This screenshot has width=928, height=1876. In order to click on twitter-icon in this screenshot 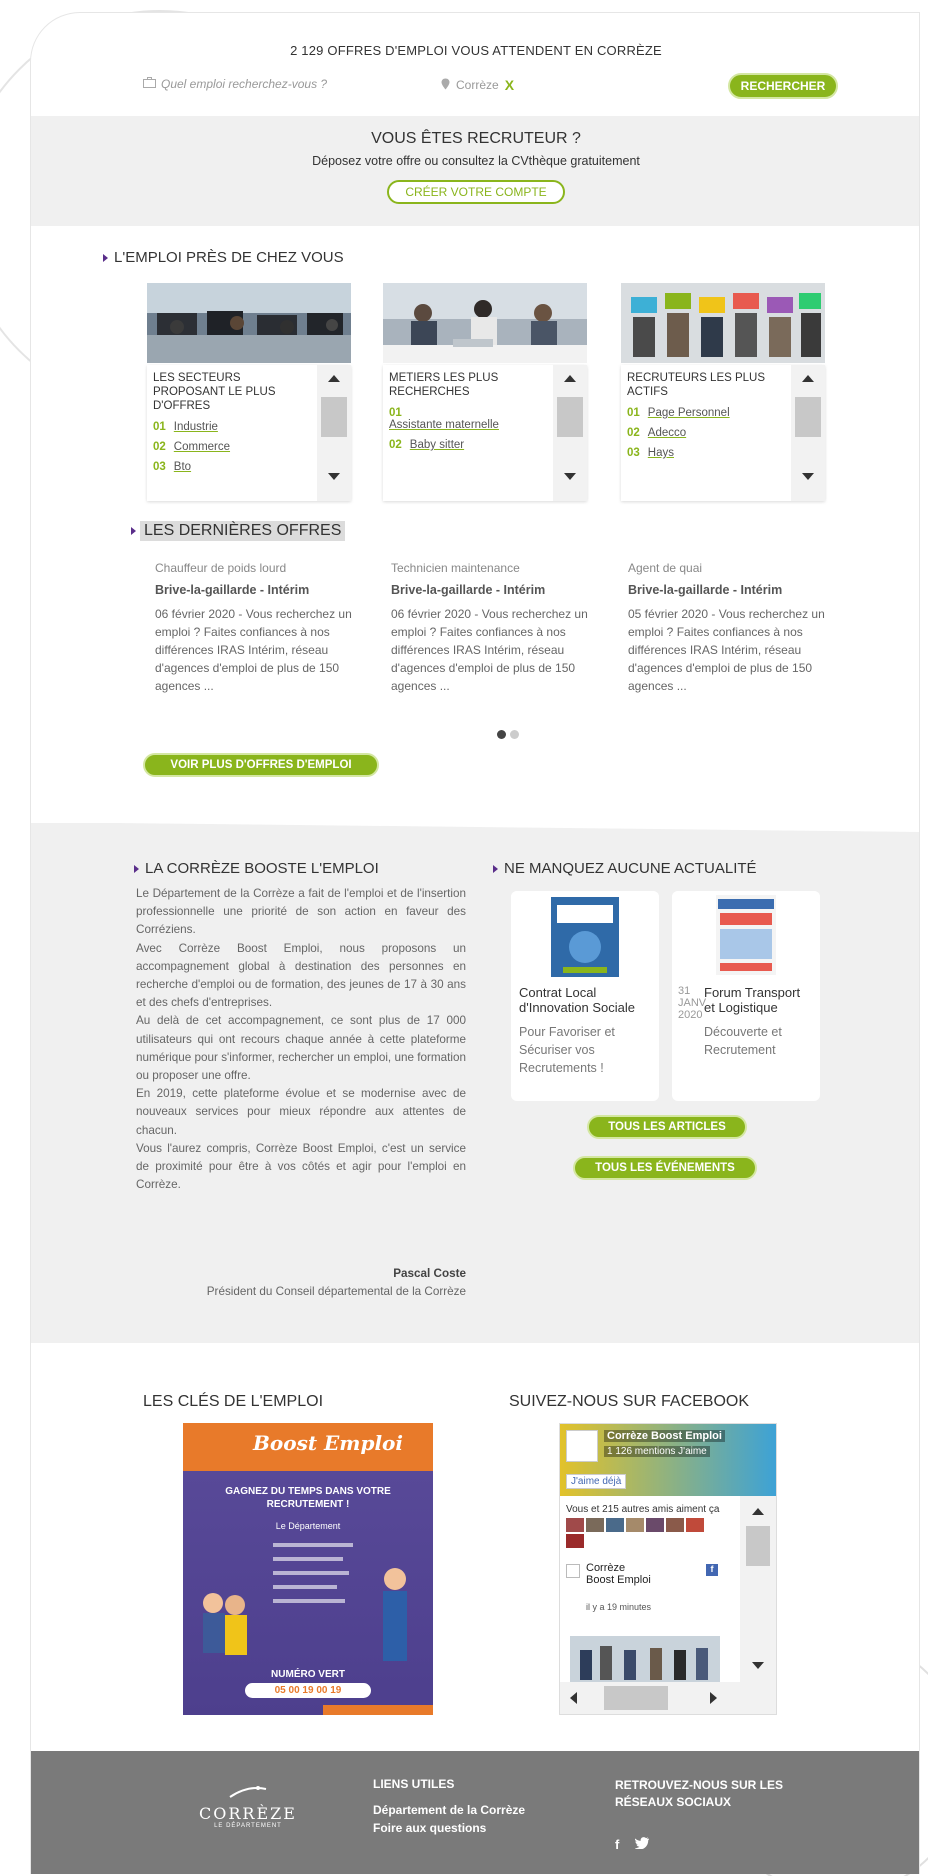, I will do `click(642, 1844)`.